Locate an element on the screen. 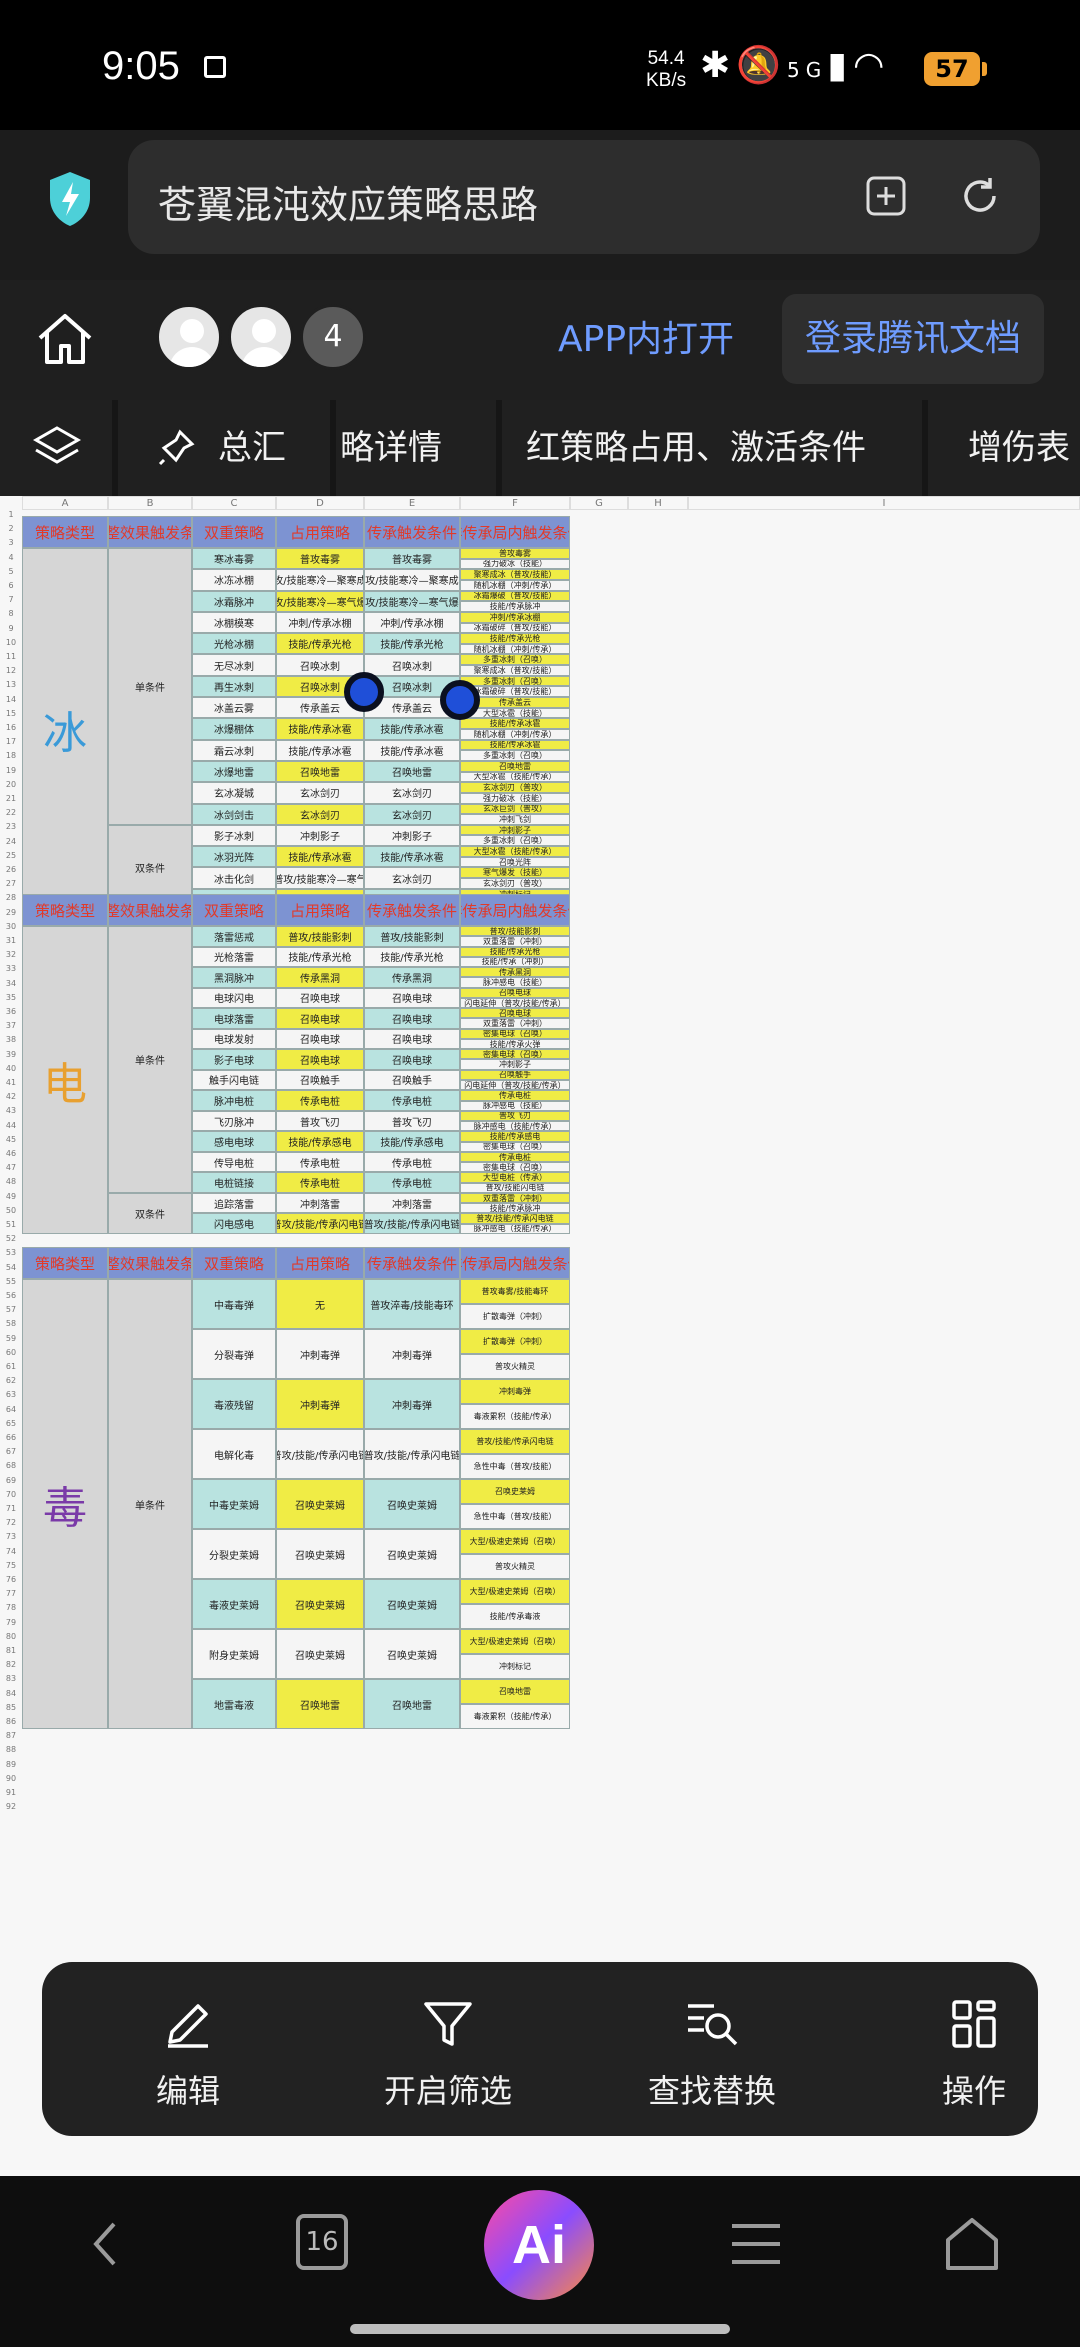 The image size is (1080, 2347). table-cell: 冰剑剑击 is located at coordinates (234, 814).